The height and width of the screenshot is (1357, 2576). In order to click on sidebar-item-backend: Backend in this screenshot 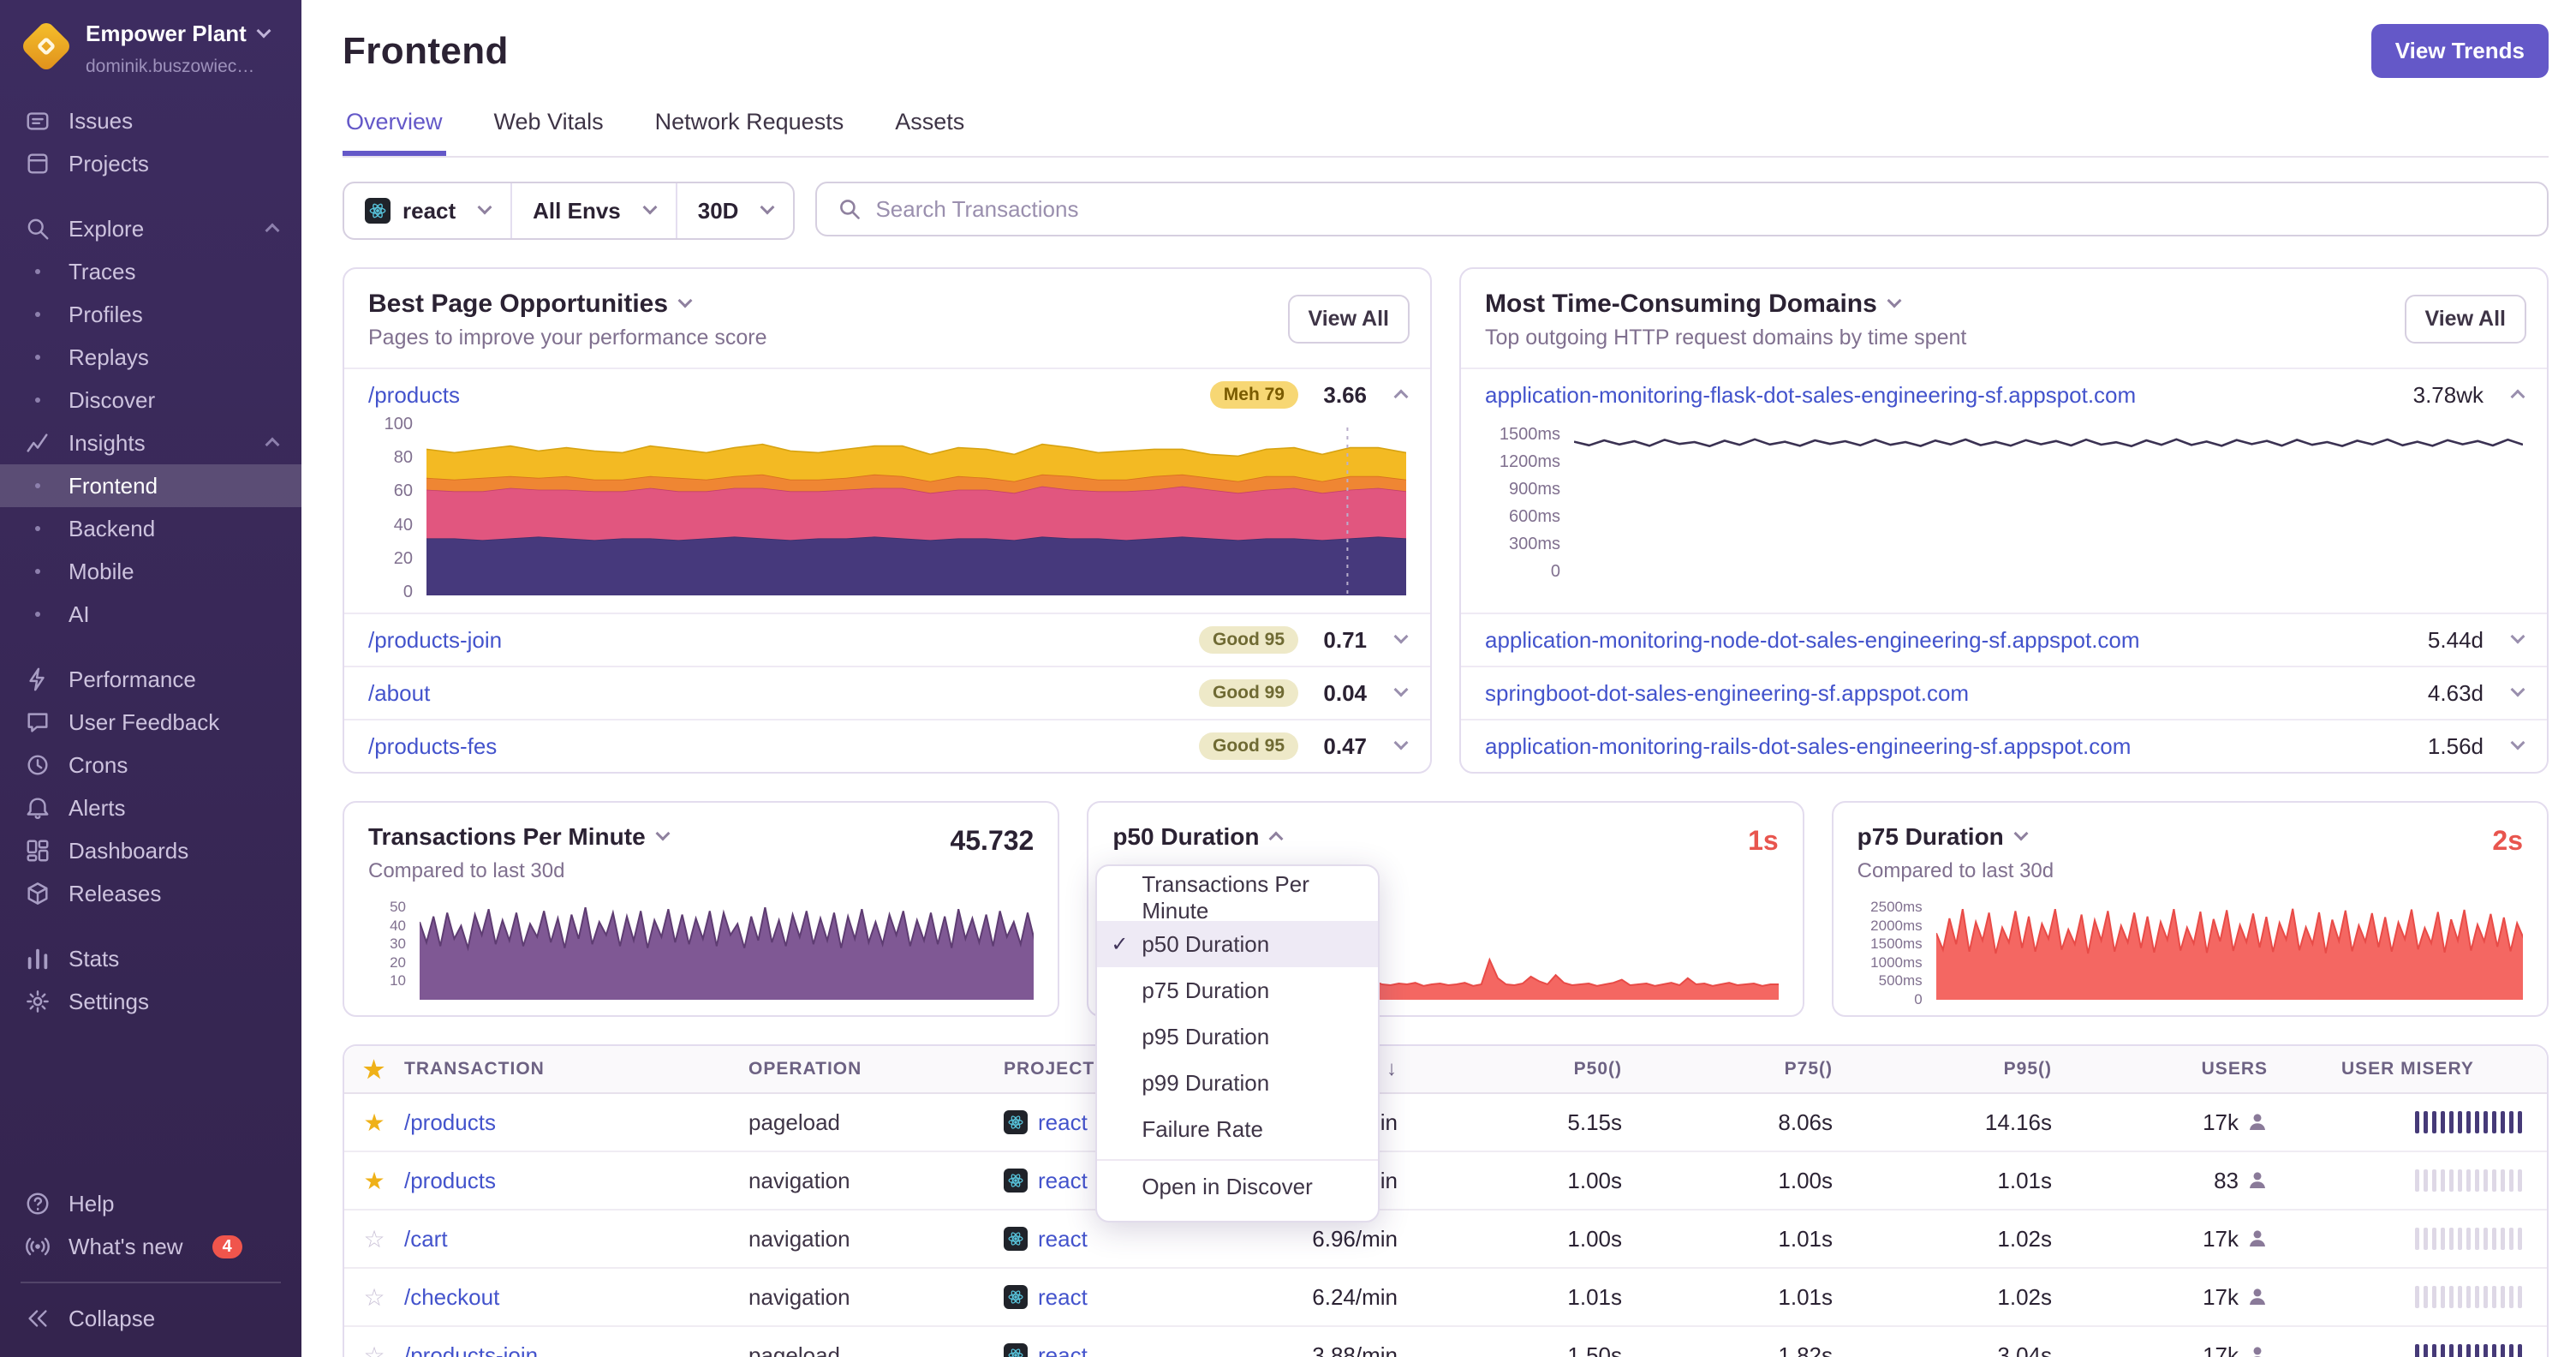, I will do `click(150, 528)`.